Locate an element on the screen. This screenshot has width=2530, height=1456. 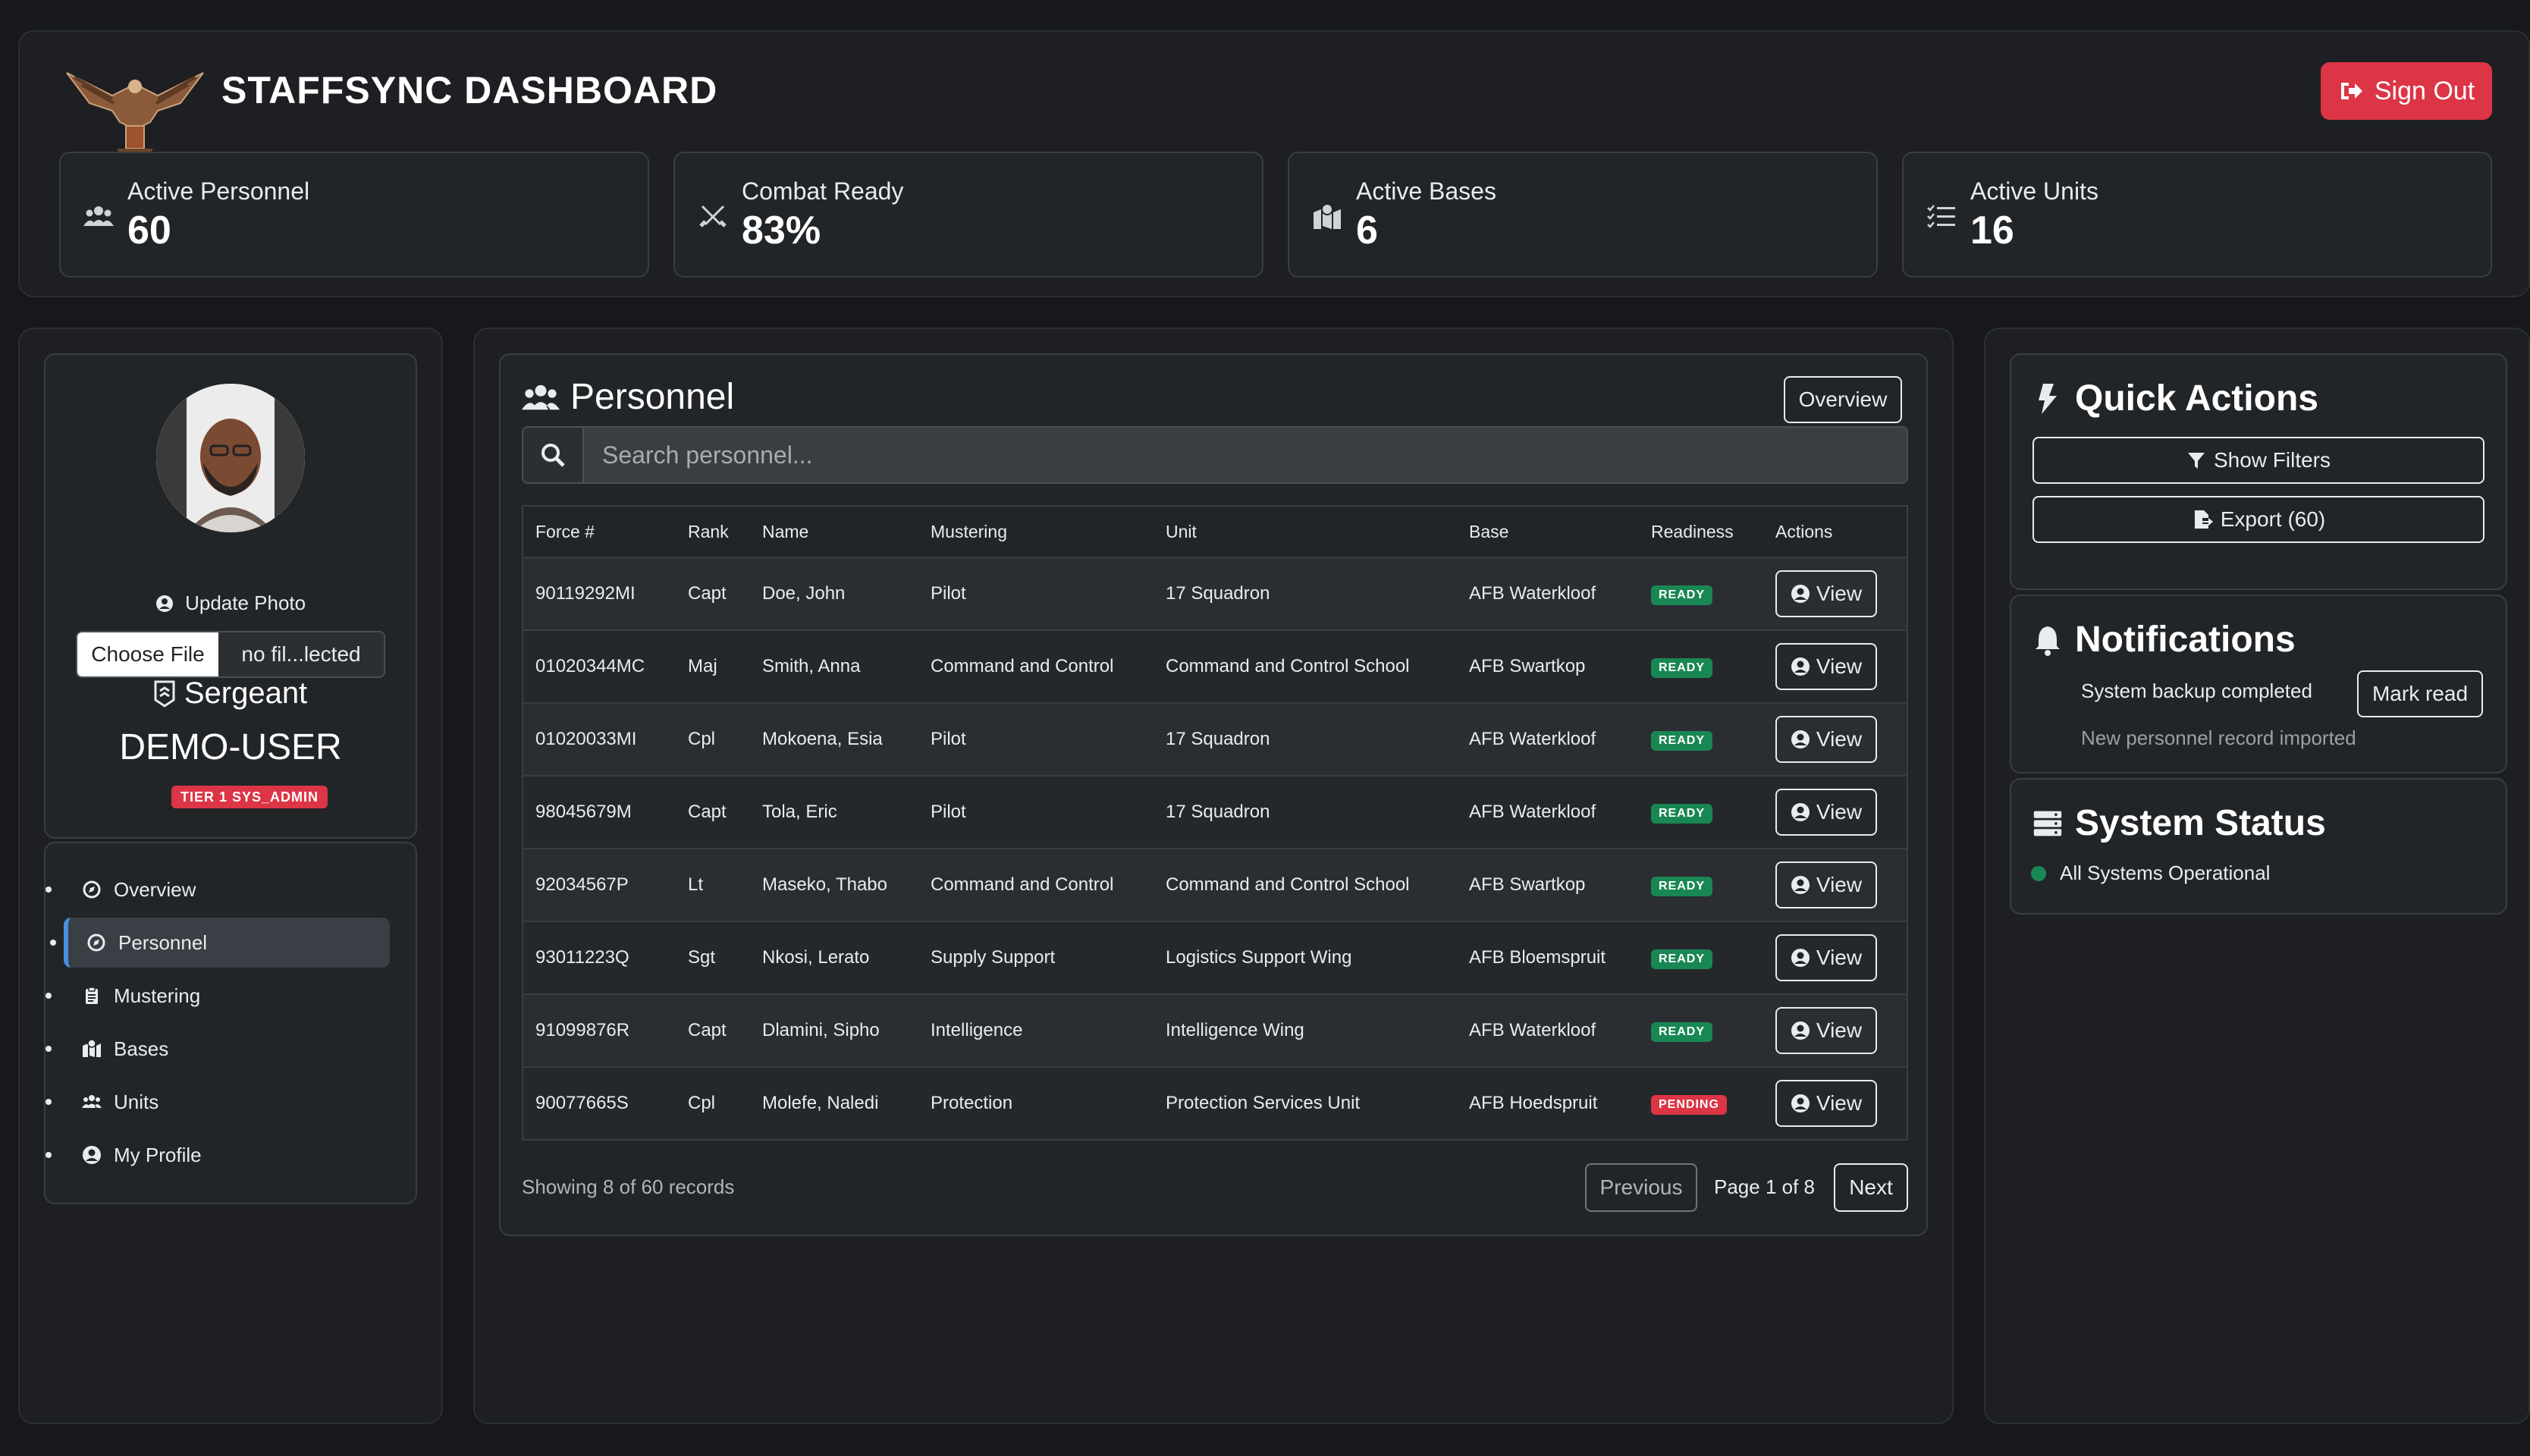
stat-card-active-personnel: Active Personnel 60 is located at coordinates (354, 215).